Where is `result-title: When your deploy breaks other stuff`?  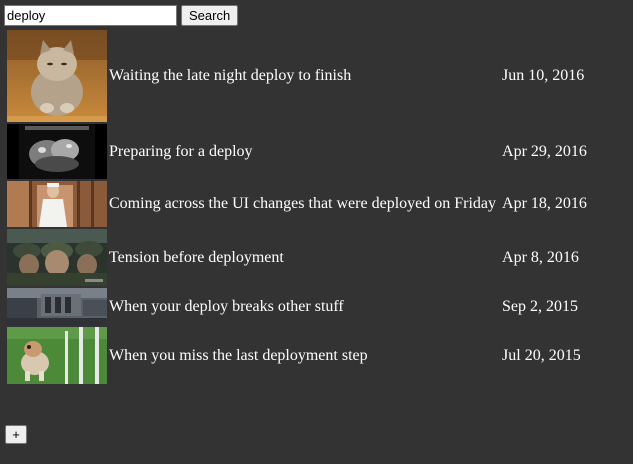 result-title: When your deploy breaks other stuff is located at coordinates (304, 306).